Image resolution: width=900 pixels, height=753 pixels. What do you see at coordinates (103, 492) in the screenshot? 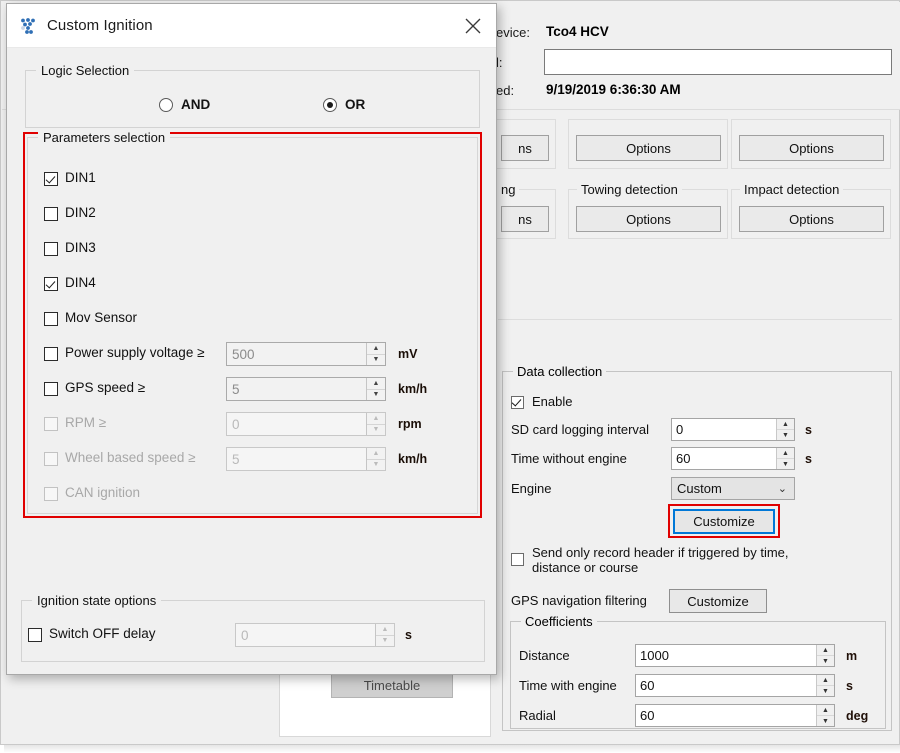
I see `label-can-ignition: CAN ignition` at bounding box center [103, 492].